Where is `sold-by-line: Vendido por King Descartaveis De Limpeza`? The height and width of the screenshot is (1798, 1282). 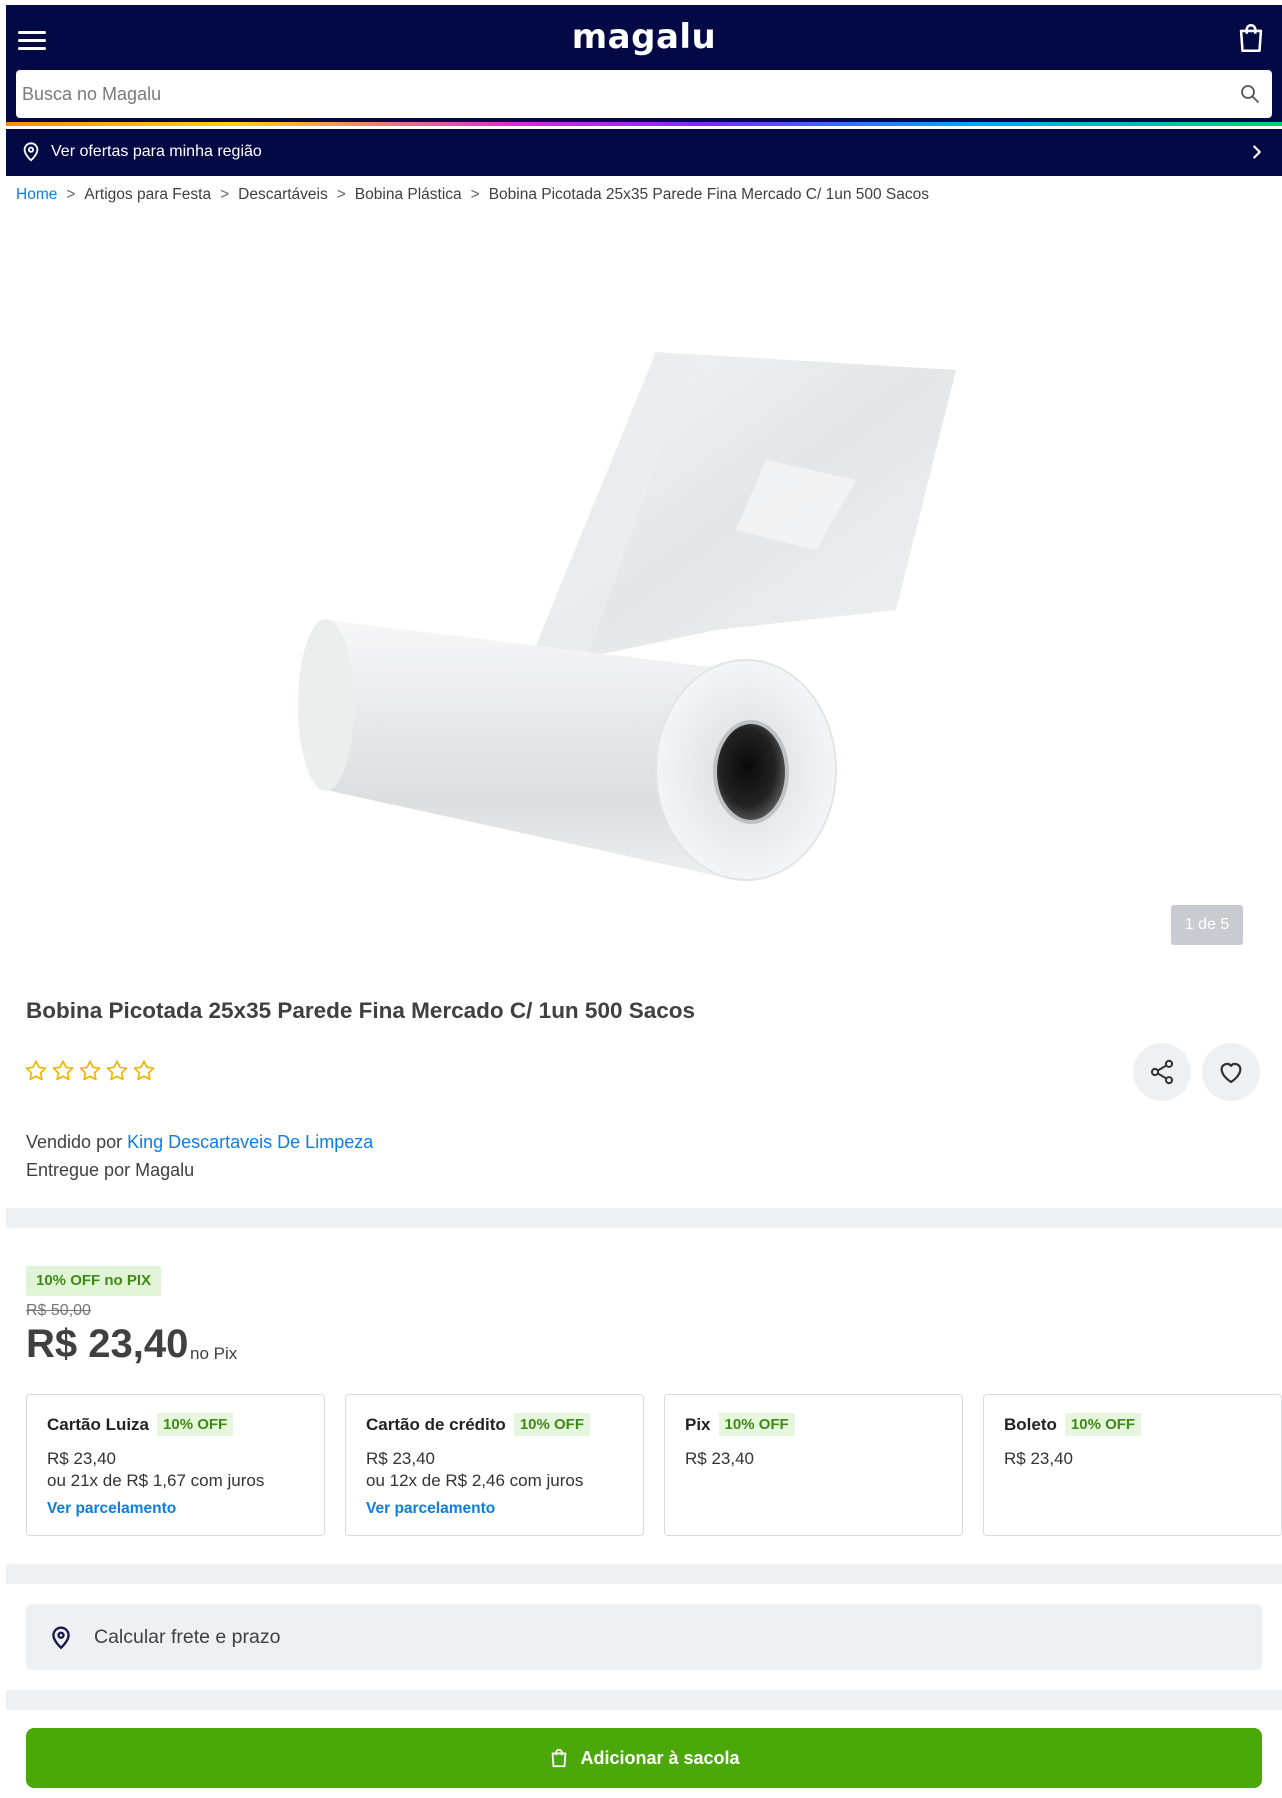
sold-by-line: Vendido por King Descartaveis De Limpeza is located at coordinates (199, 1142).